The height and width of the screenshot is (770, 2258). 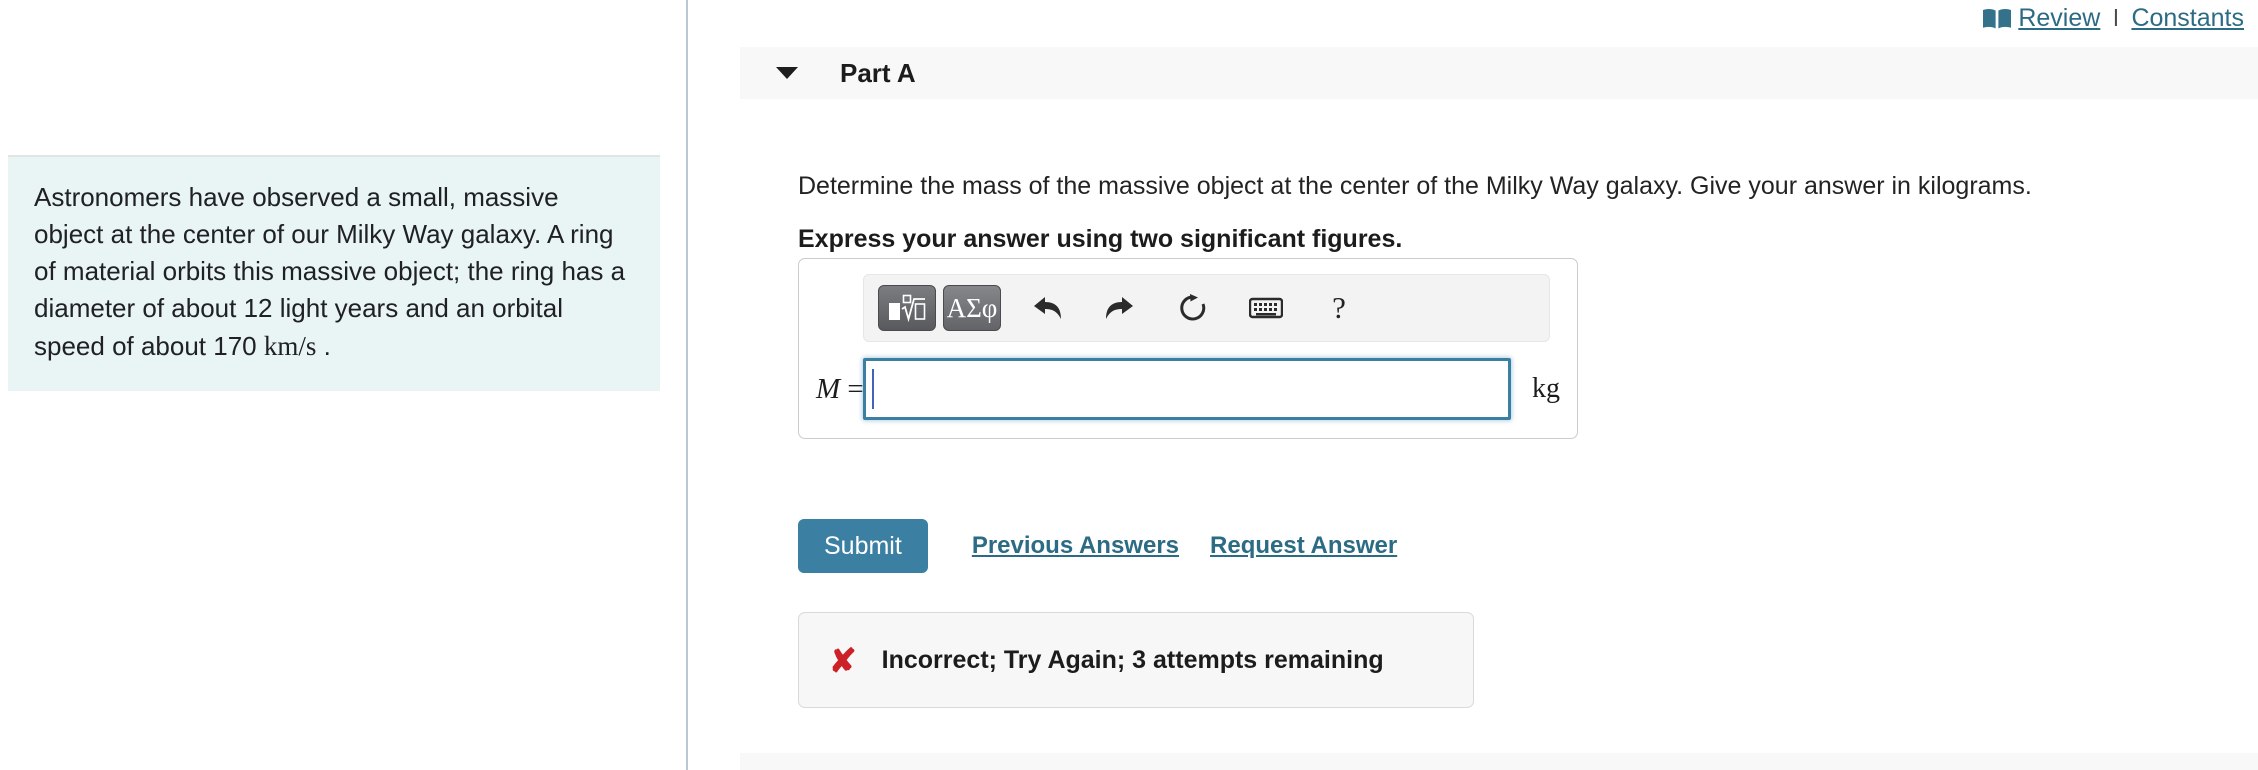 I want to click on answer-entry-widget: ΑΣφ ? M = kg, so click(x=1188, y=348).